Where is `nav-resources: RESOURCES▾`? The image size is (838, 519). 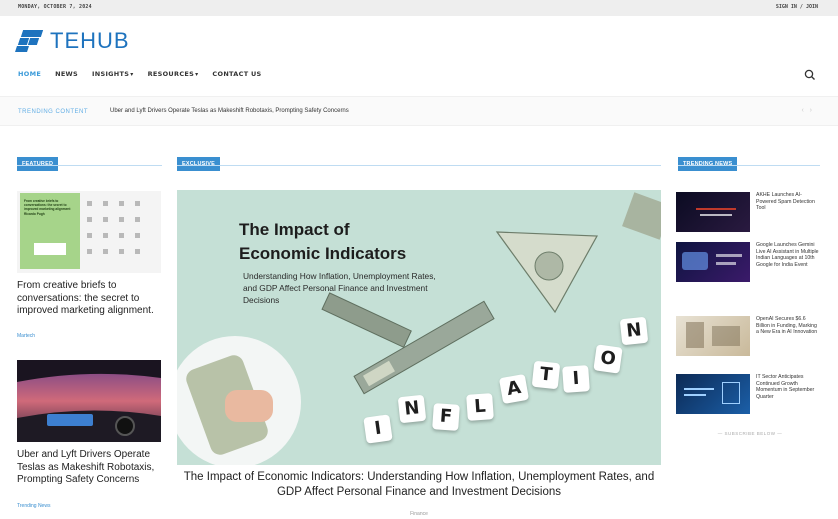
nav-resources: RESOURCES▾ is located at coordinates (173, 74).